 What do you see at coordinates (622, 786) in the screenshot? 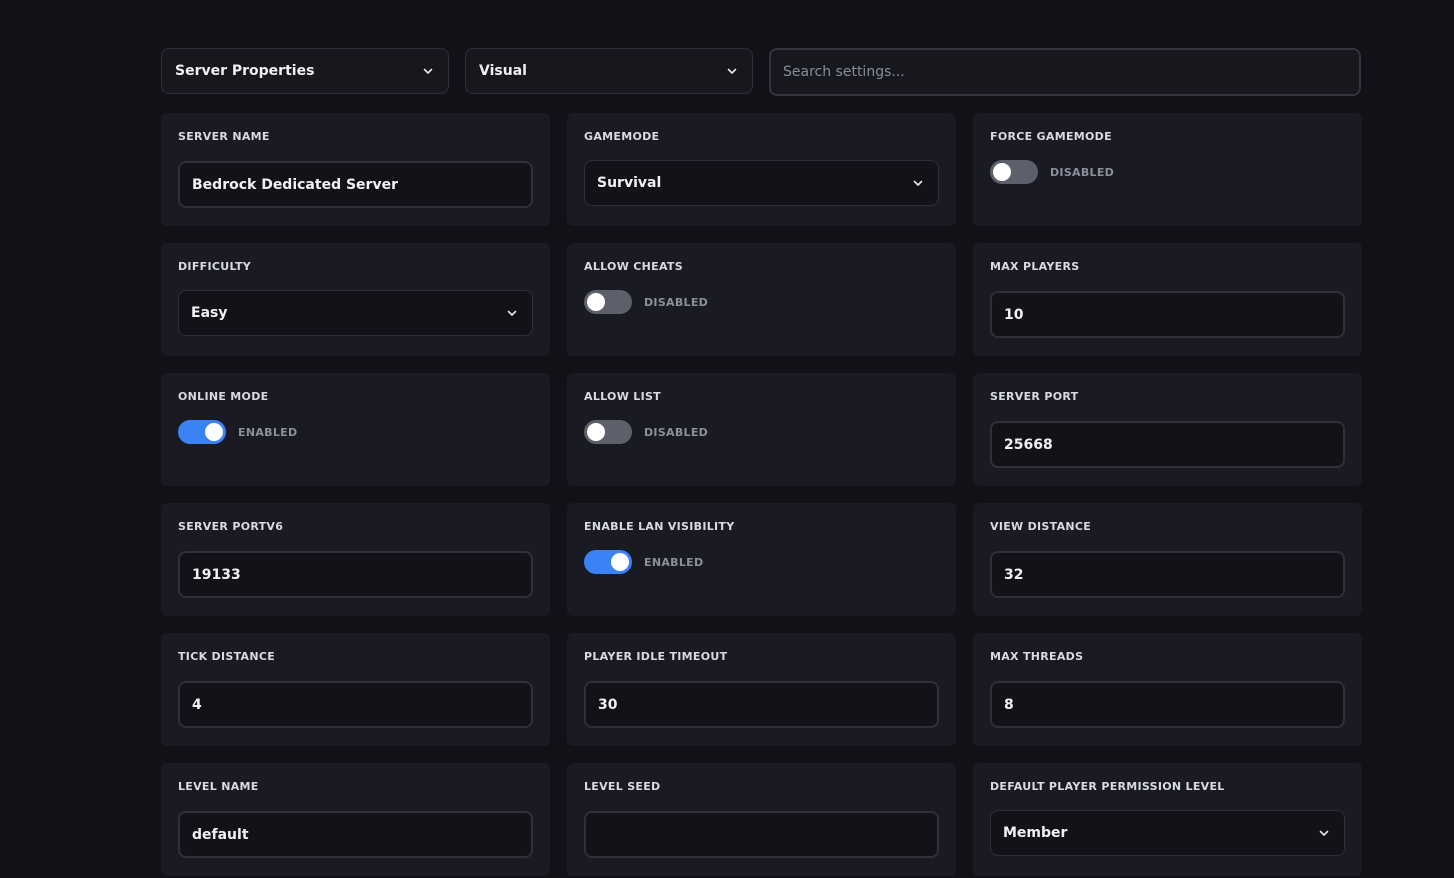
I see `setting-label: LEVEL SEED` at bounding box center [622, 786].